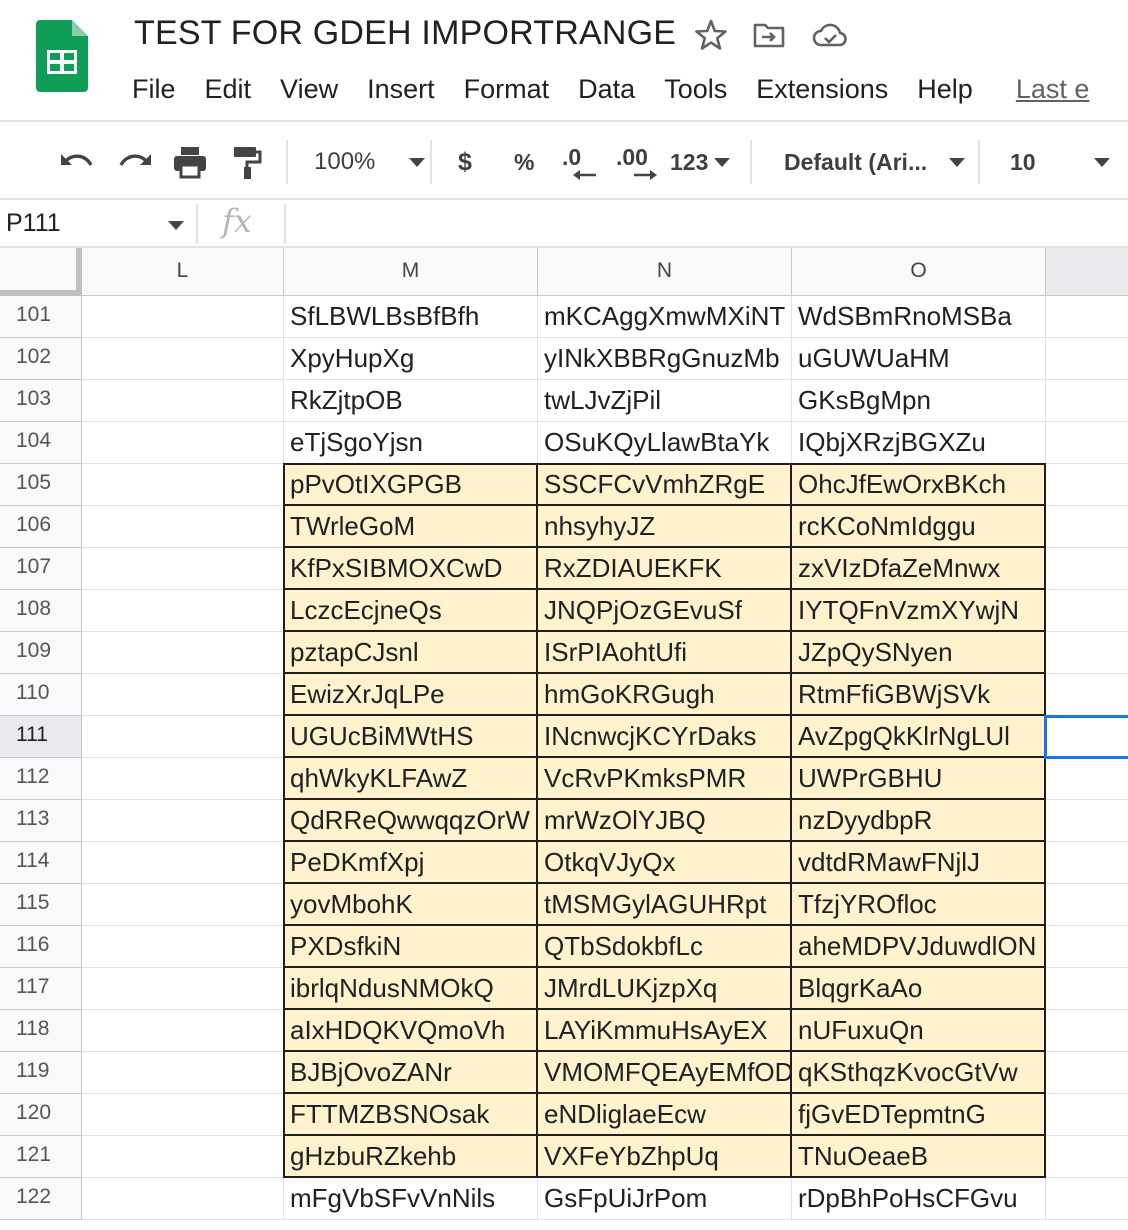 The height and width of the screenshot is (1230, 1128). Describe the element at coordinates (665, 989) in the screenshot. I see `cell-n: JMrdLUKjzpXq` at that location.